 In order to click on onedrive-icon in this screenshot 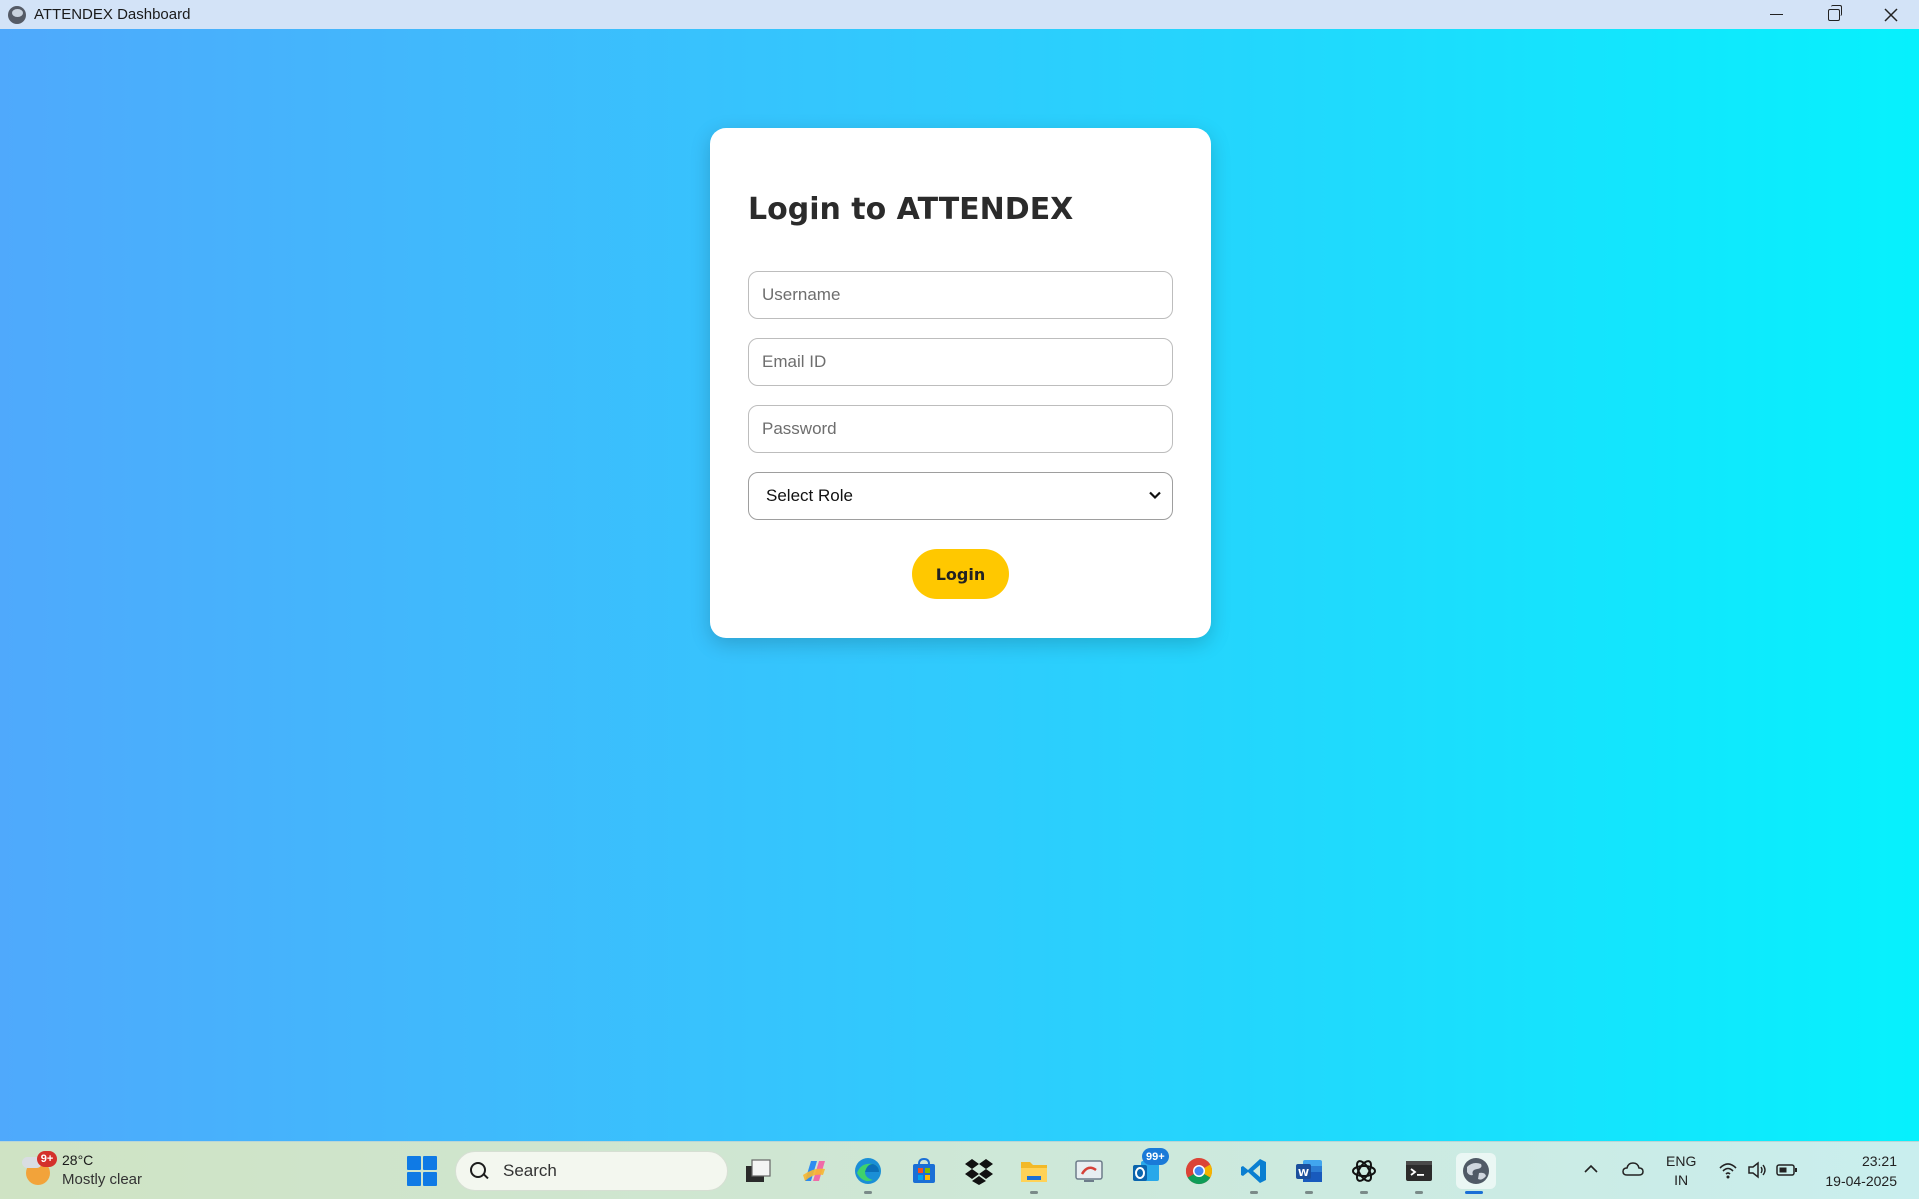, I will do `click(1633, 1169)`.